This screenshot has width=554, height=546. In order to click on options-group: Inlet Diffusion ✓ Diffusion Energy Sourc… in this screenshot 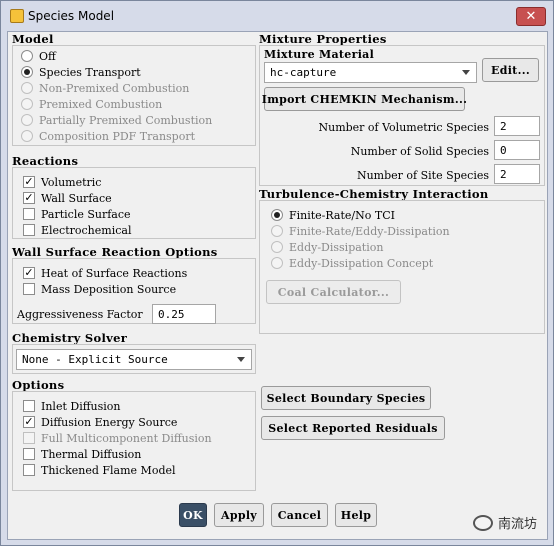, I will do `click(134, 441)`.